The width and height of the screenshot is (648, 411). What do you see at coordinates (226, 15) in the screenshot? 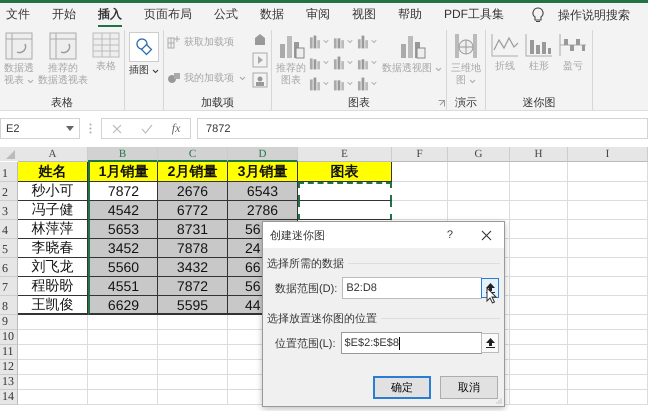
I see `menu-tab: 公式` at bounding box center [226, 15].